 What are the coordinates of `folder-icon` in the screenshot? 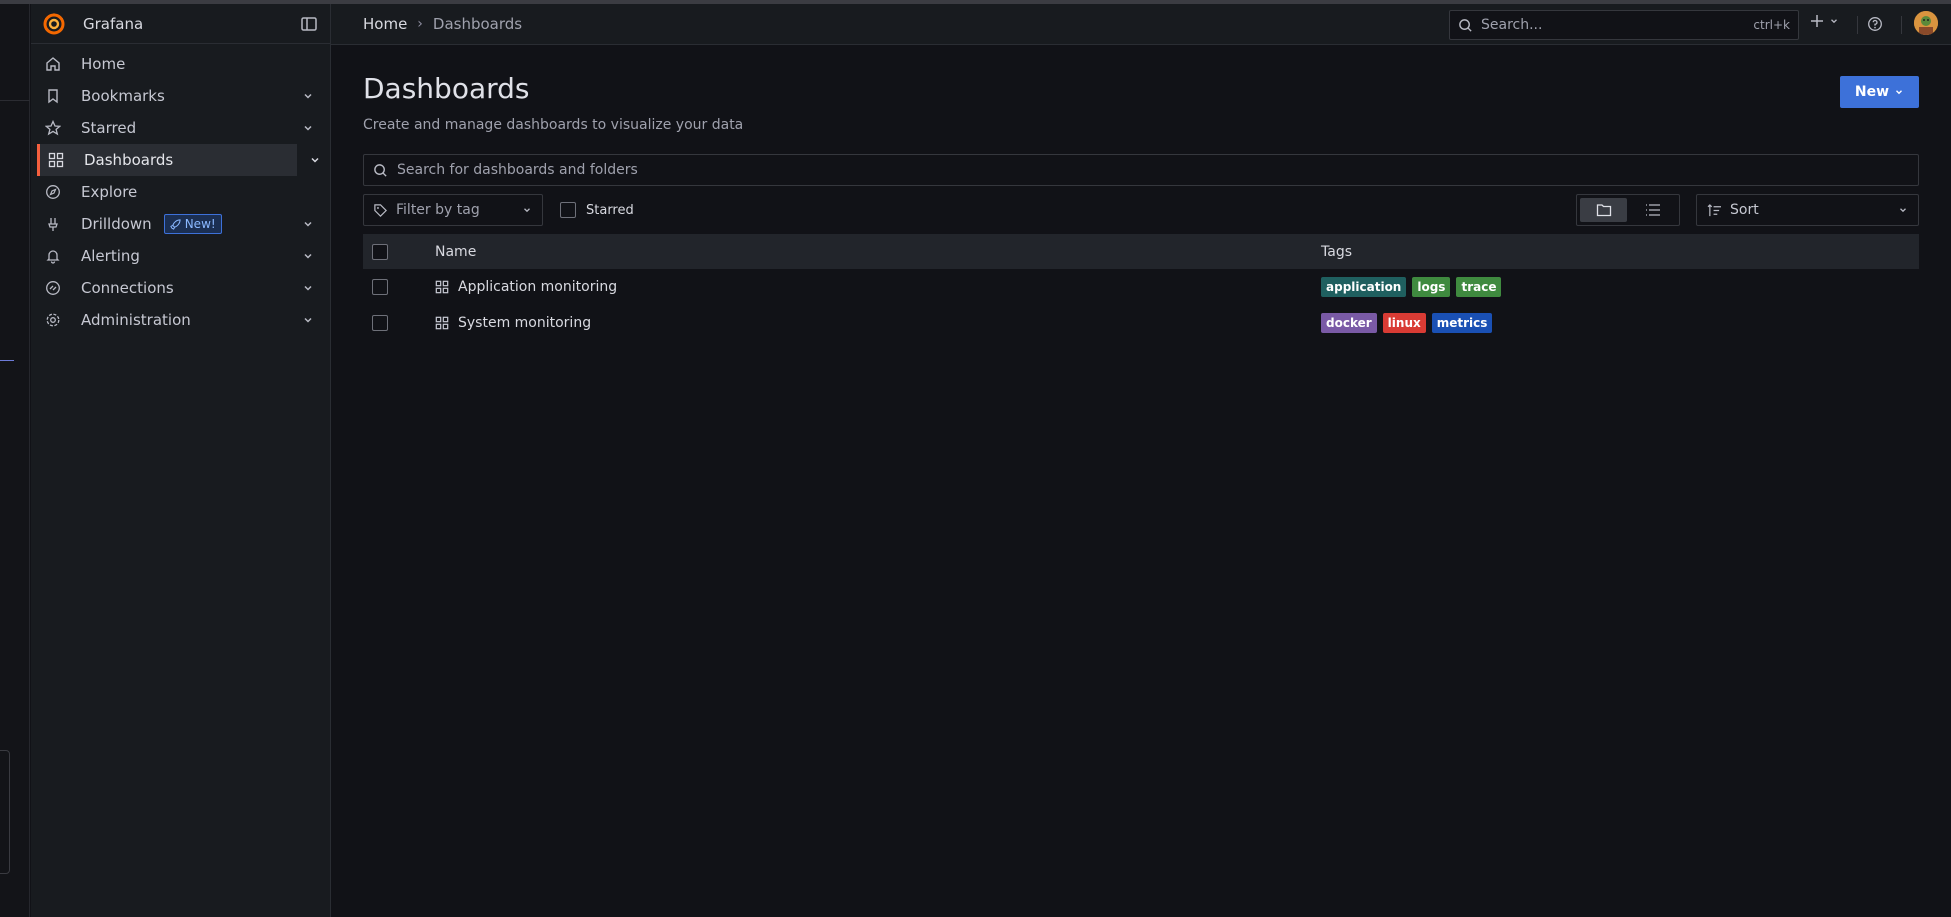 It's located at (1603, 210).